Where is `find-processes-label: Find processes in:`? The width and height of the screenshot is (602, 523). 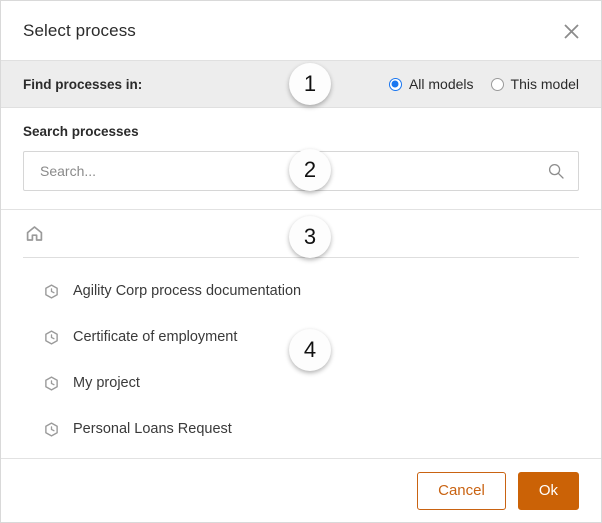 find-processes-label: Find processes in: is located at coordinates (83, 84).